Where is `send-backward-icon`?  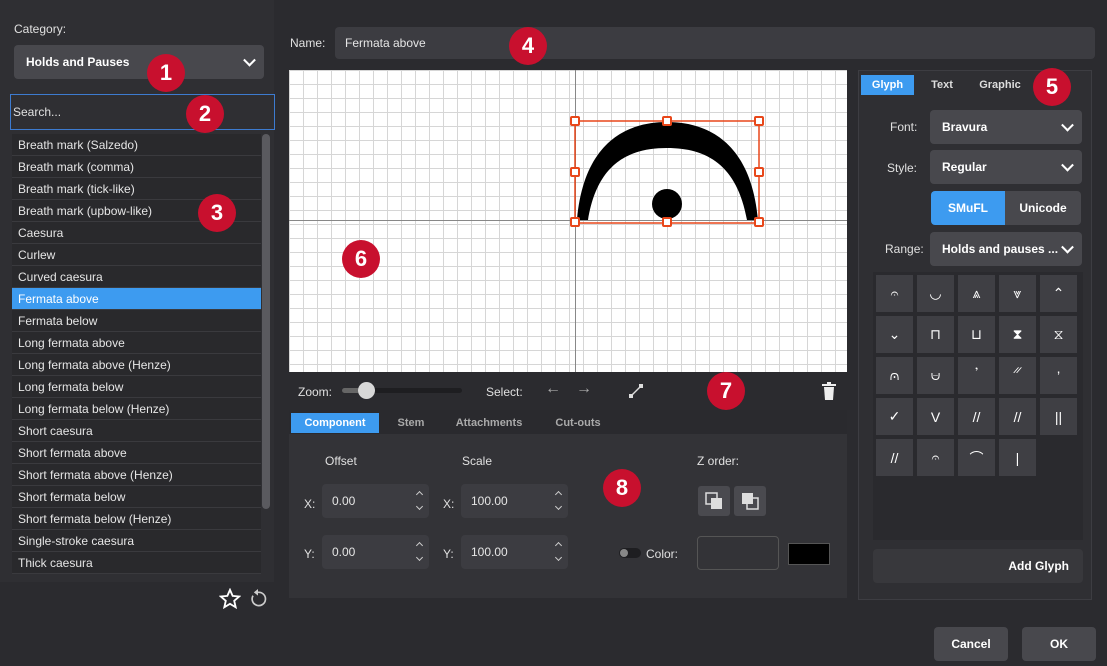
send-backward-icon is located at coordinates (750, 501).